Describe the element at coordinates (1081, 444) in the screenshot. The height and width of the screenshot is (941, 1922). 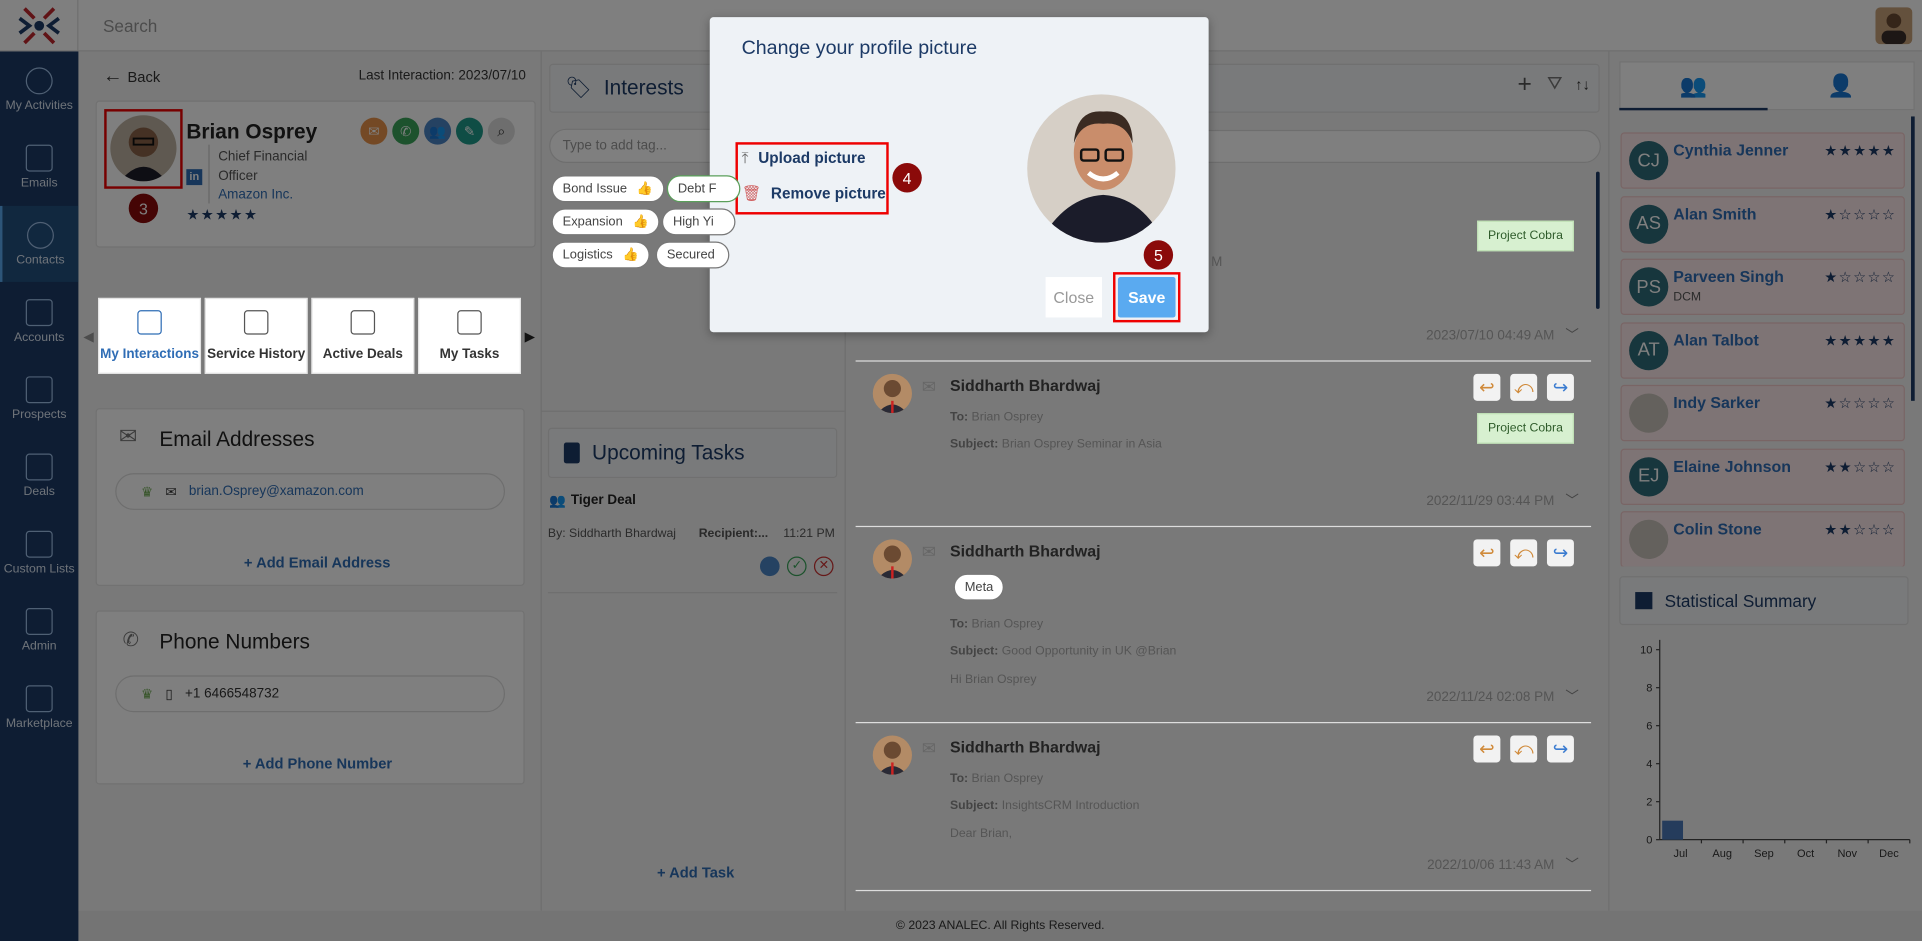
I see `subject-value: Brian Osprey Seminar in Asia` at that location.